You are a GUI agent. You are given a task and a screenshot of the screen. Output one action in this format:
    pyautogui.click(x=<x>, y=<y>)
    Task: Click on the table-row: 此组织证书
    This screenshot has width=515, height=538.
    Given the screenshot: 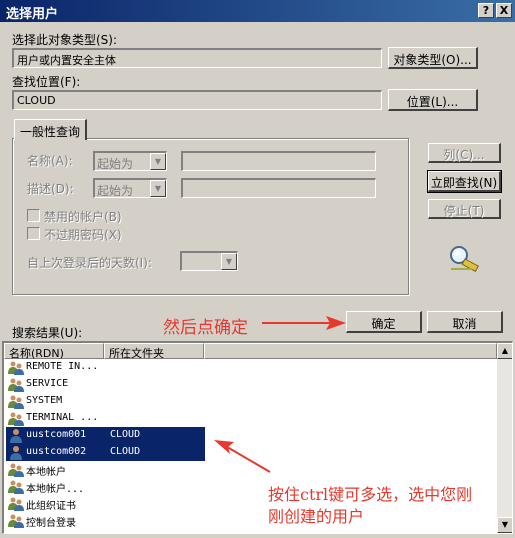 What is the action you would take?
    pyautogui.click(x=101, y=503)
    